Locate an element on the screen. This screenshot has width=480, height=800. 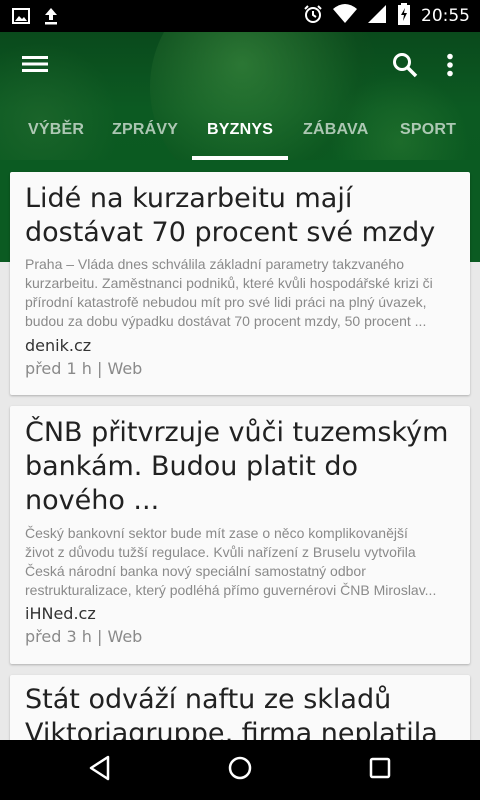
tab-sport: SPORT is located at coordinates (428, 130).